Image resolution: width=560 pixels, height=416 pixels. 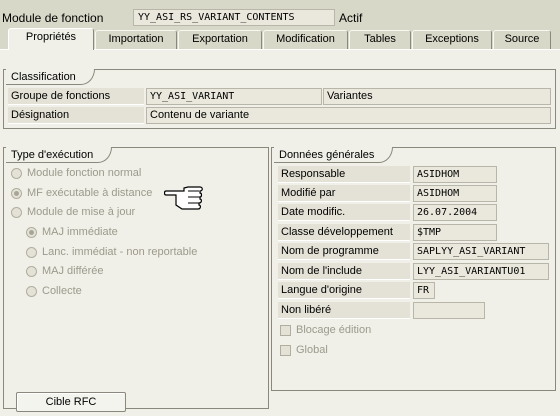 What do you see at coordinates (334, 330) in the screenshot?
I see `edit-lock-label: Blocage édition` at bounding box center [334, 330].